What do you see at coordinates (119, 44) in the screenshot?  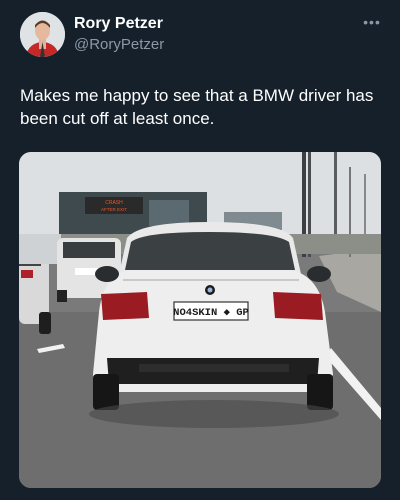 I see `author-handle: @RoryPetzer` at bounding box center [119, 44].